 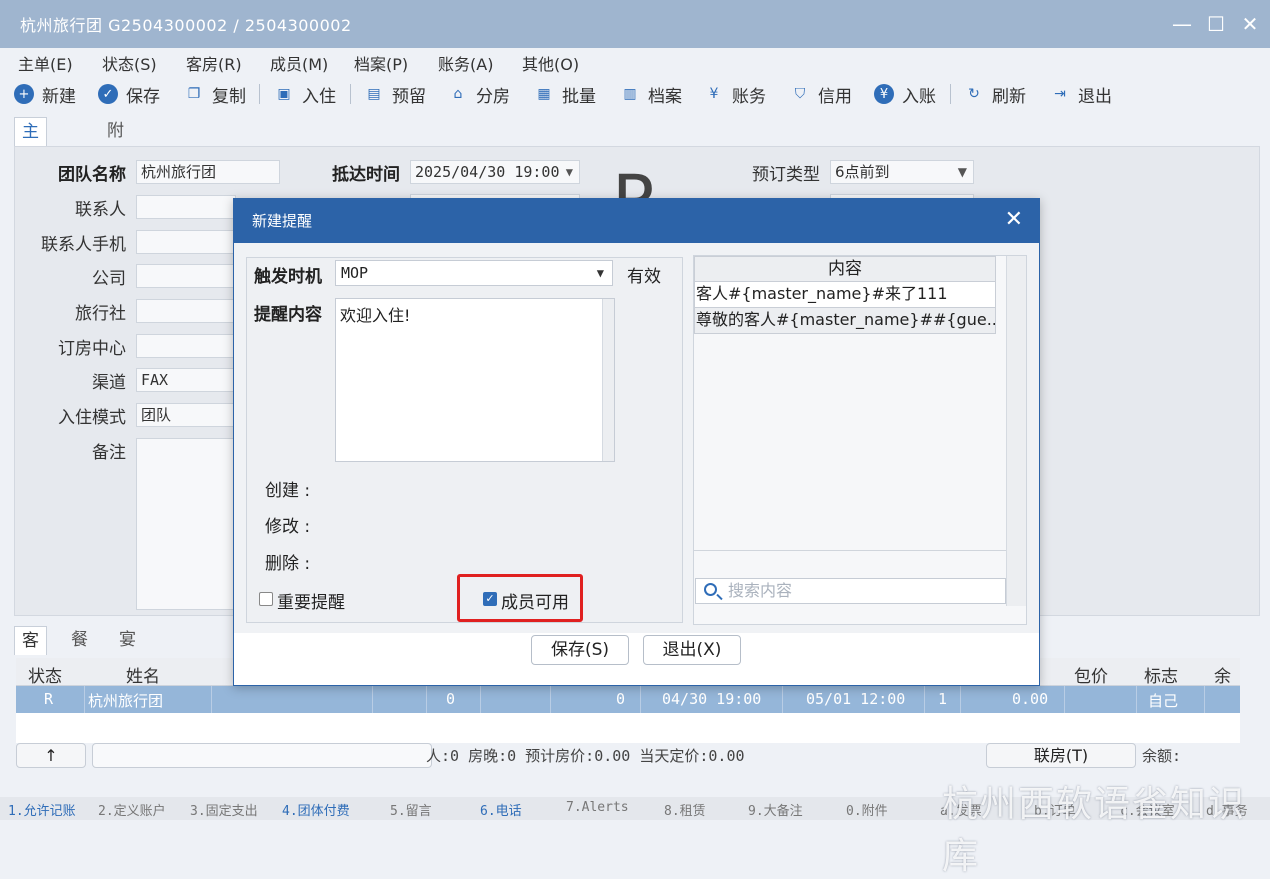 I want to click on tab-extra-info: 附加信息, so click(x=115, y=171).